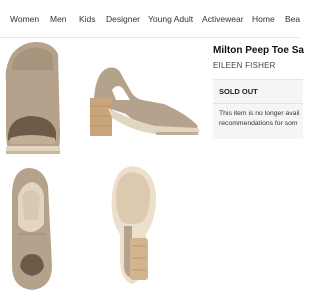  What do you see at coordinates (258, 103) in the screenshot?
I see `divider` at bounding box center [258, 103].